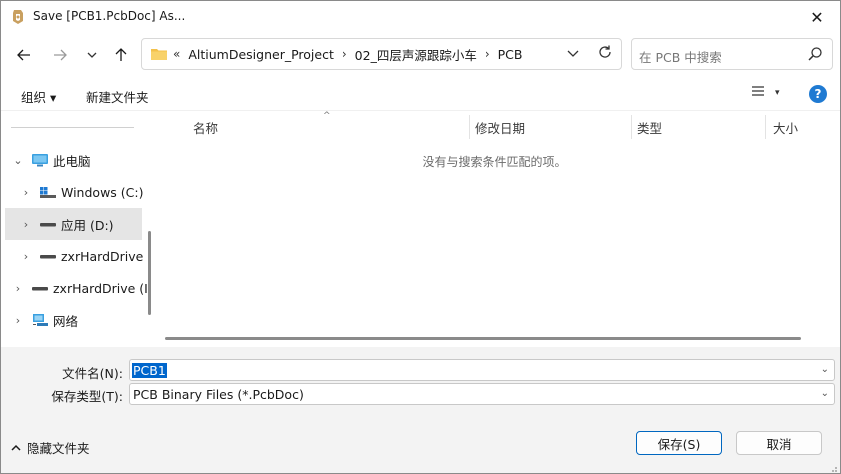 The width and height of the screenshot is (841, 474). What do you see at coordinates (416, 54) in the screenshot?
I see `breadcrumb-item: 02_四层声源跟踪小车` at bounding box center [416, 54].